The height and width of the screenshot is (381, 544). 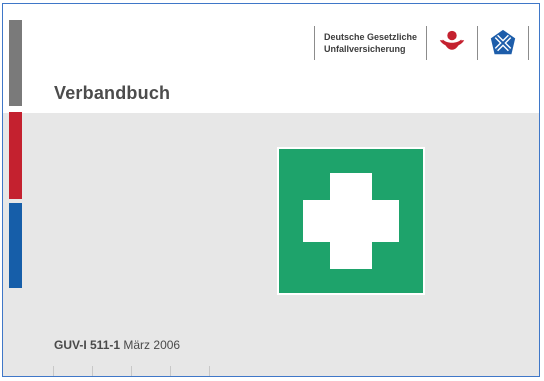 I want to click on document-code: GUV-I 511-1, so click(x=87, y=345).